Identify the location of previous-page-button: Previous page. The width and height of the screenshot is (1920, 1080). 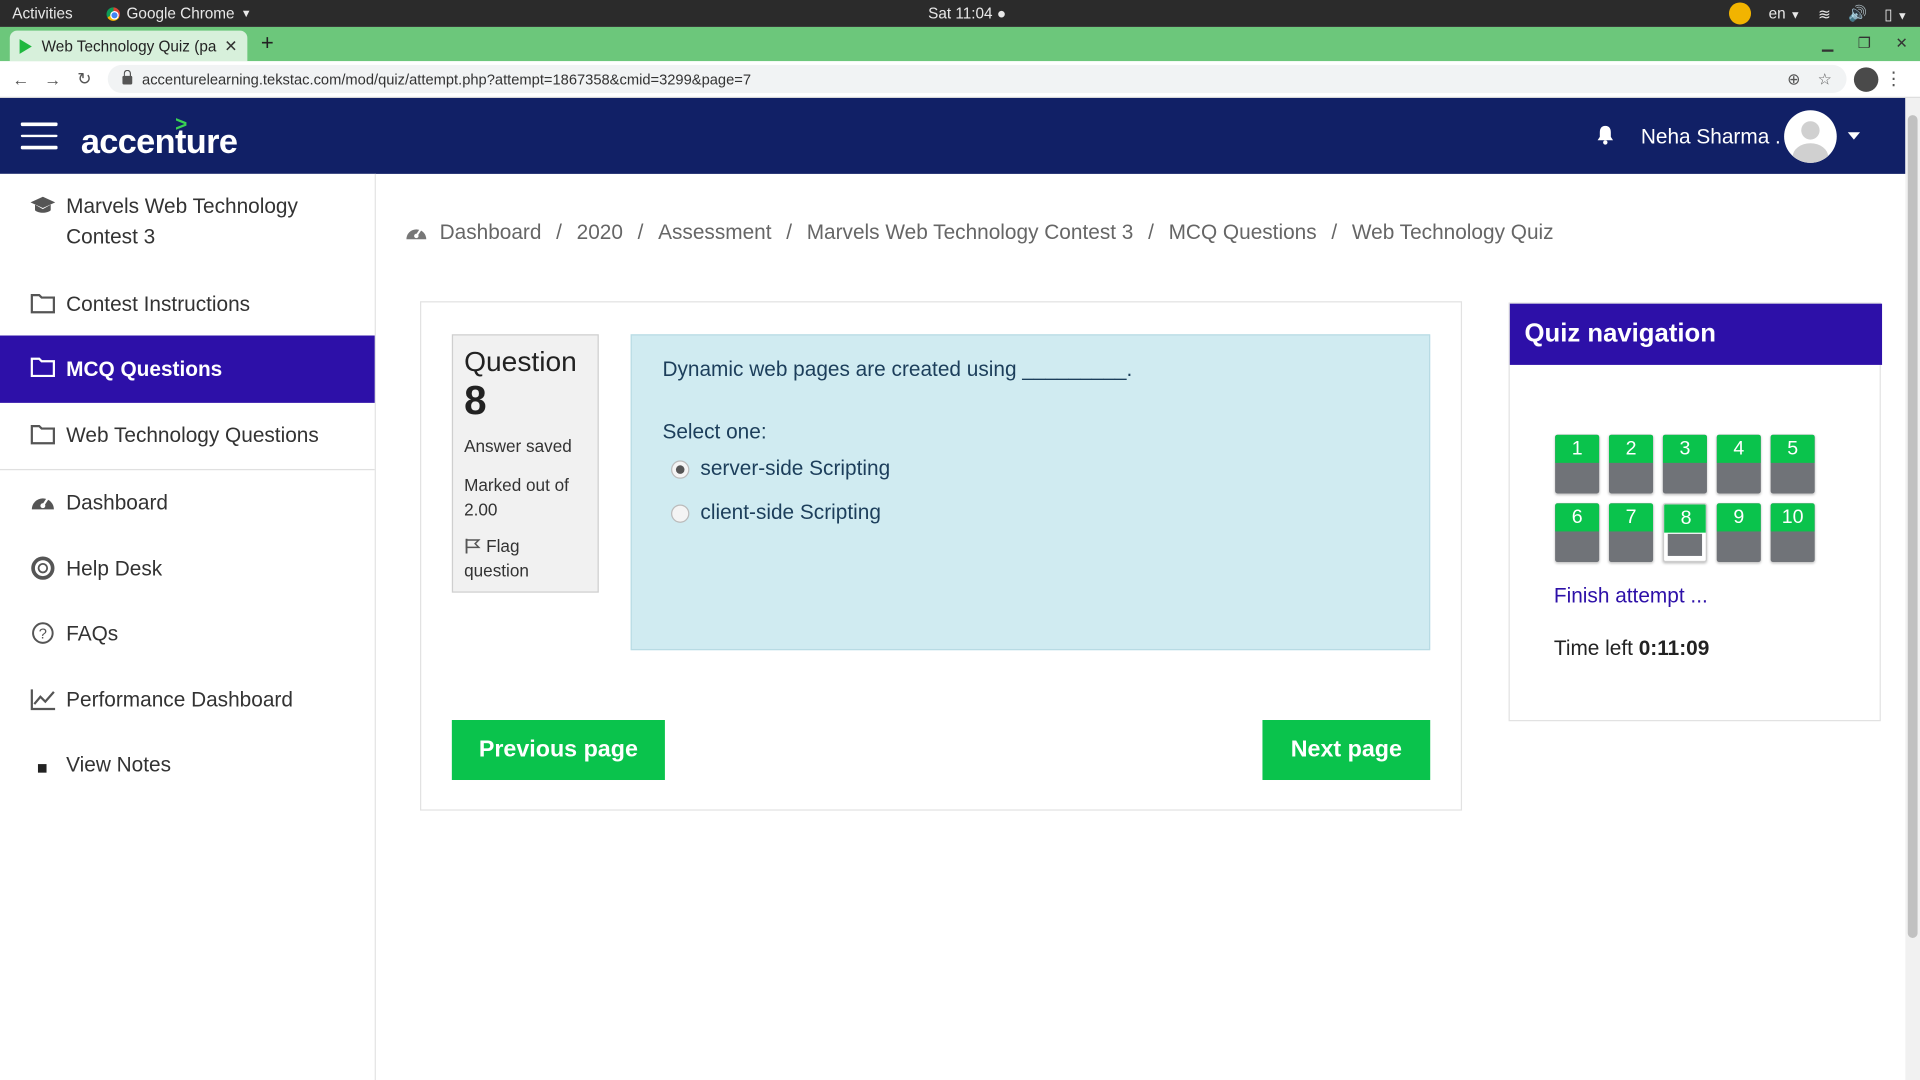
(558, 750).